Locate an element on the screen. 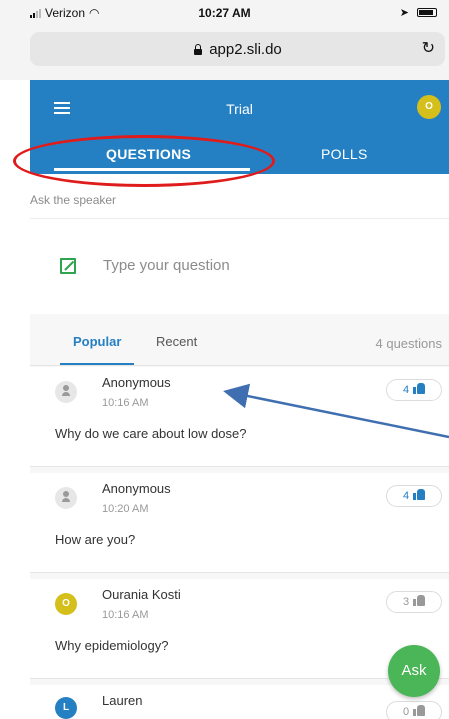  status-right: ➤ is located at coordinates (418, 12).